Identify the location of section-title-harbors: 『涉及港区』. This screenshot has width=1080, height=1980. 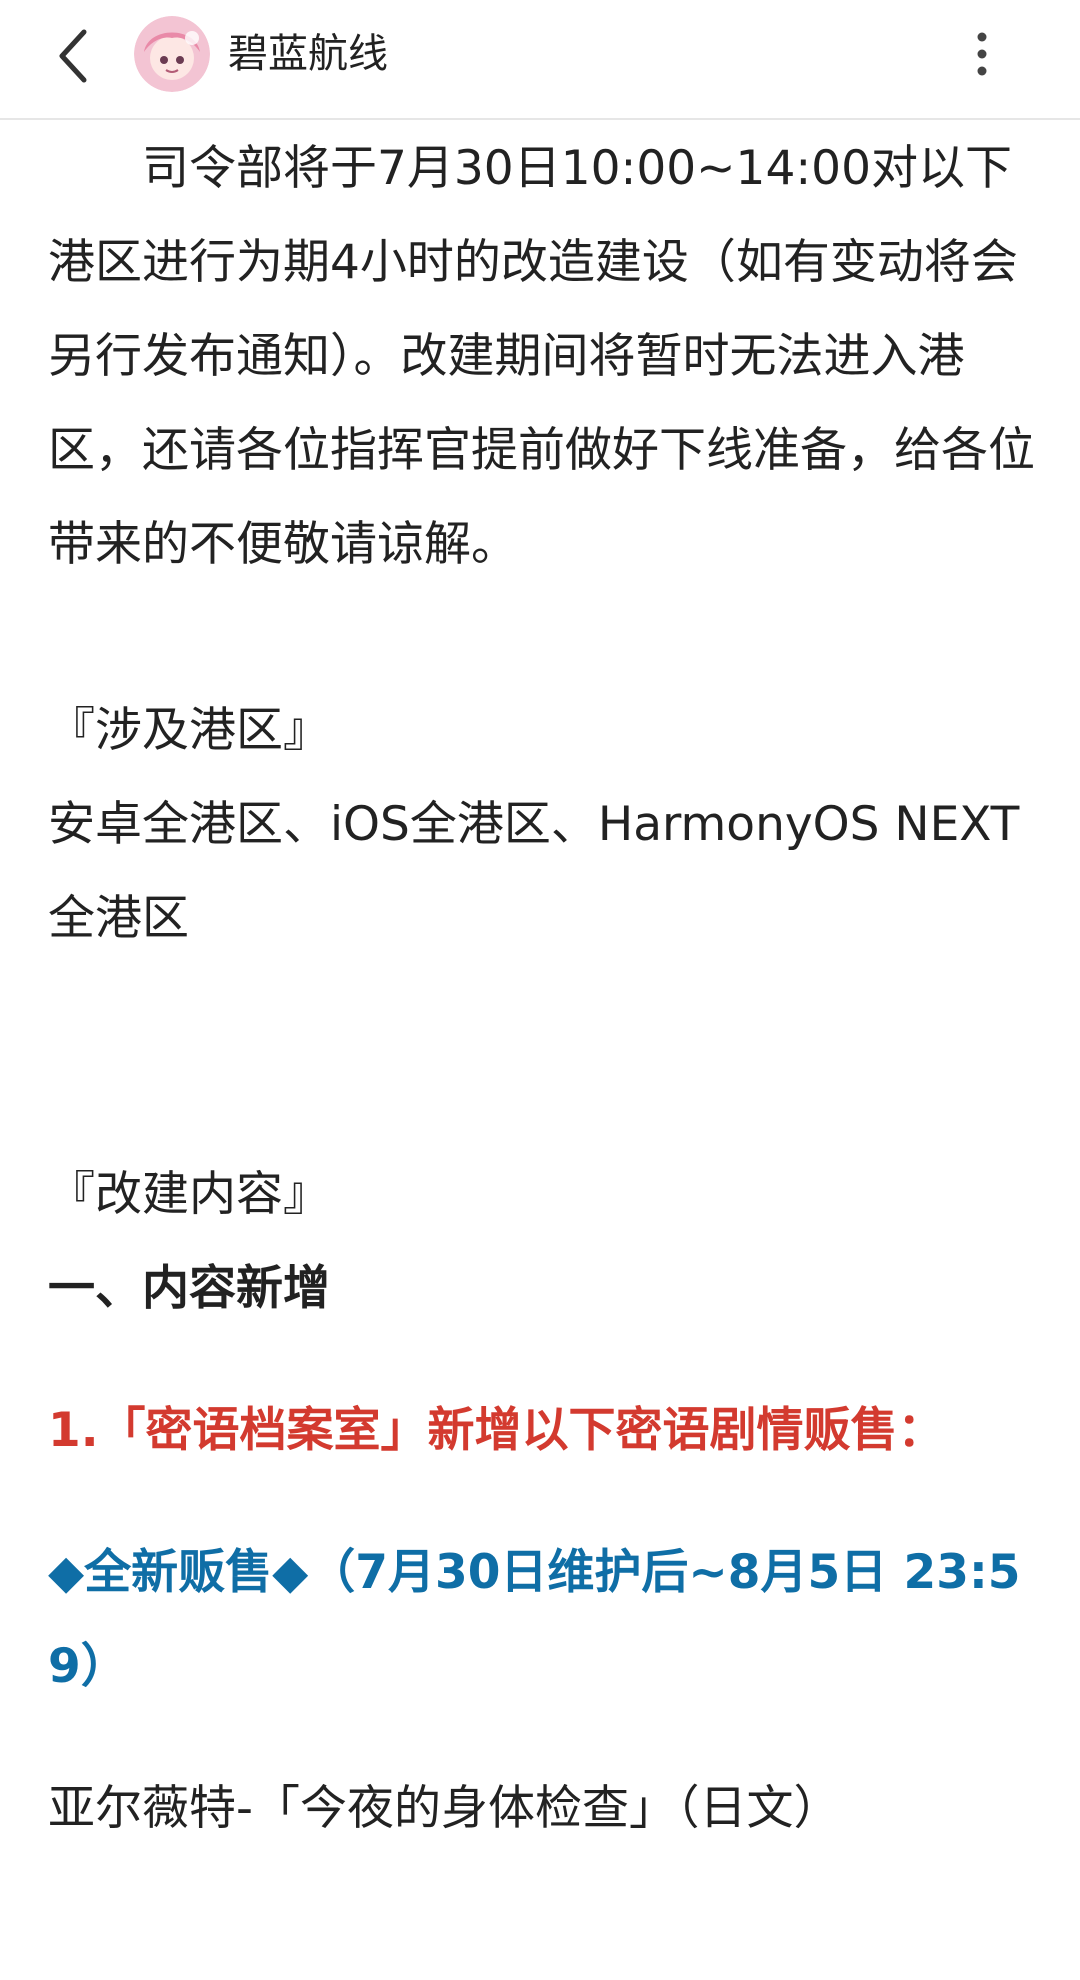
(189, 730).